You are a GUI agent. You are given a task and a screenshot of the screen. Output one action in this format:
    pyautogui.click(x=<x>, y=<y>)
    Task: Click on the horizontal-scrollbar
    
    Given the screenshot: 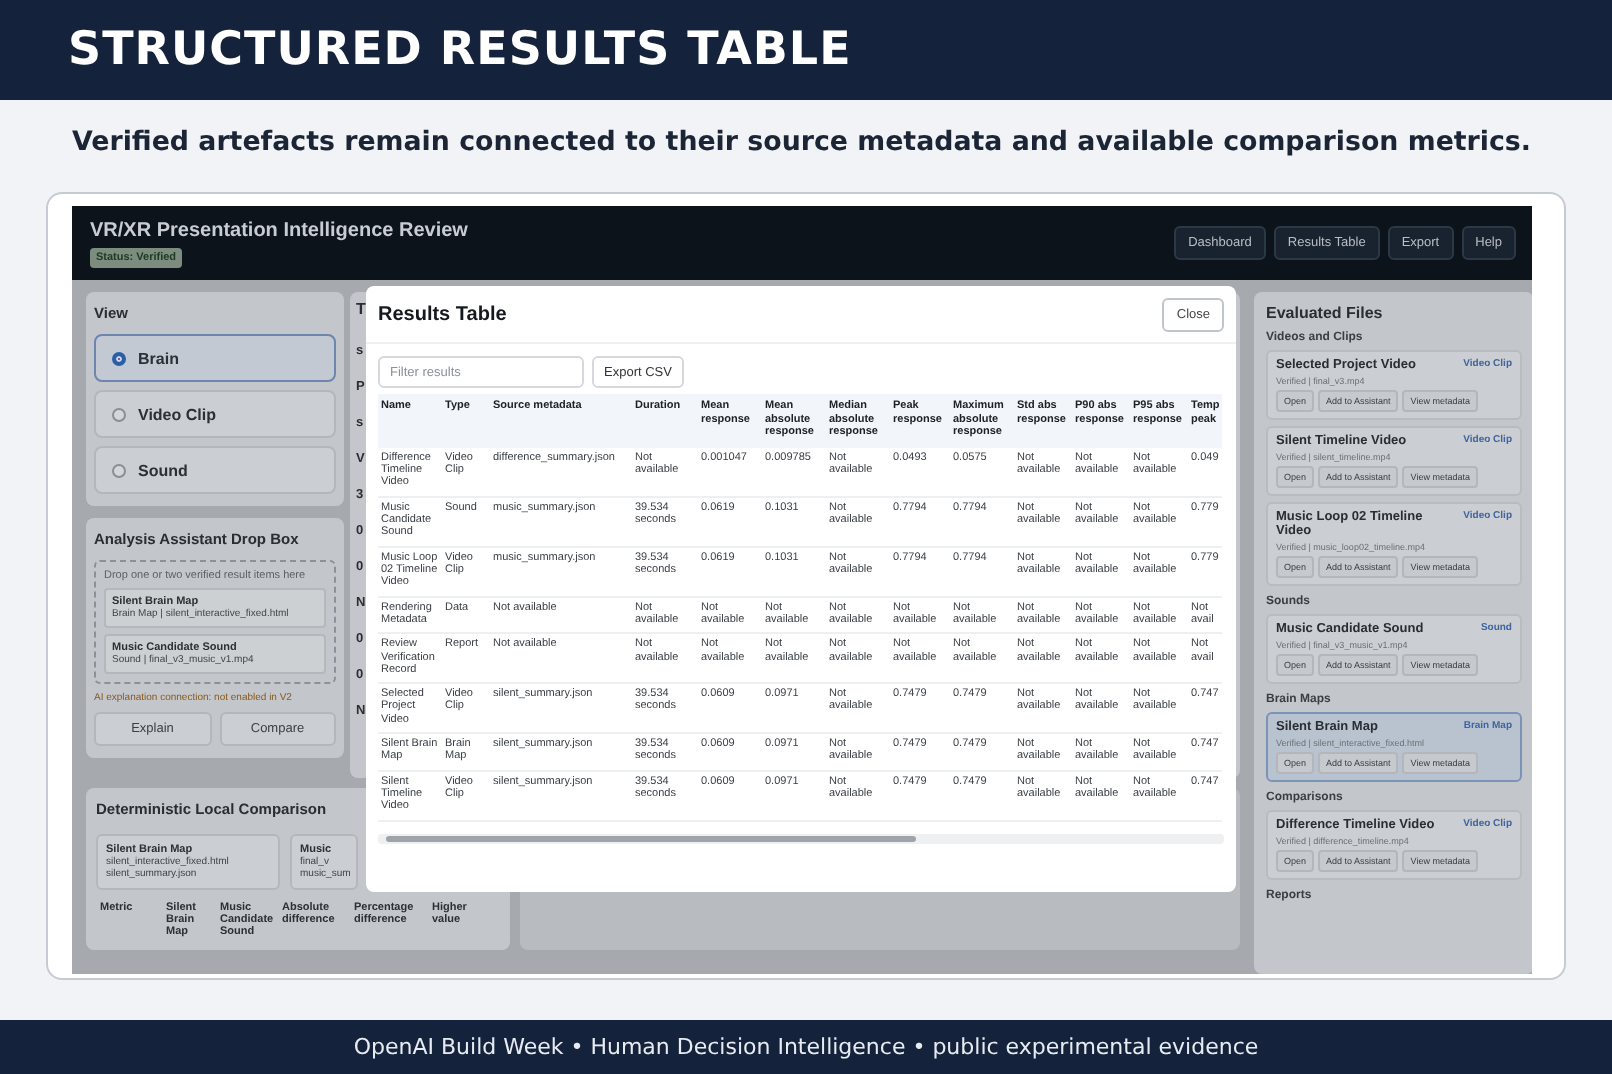 What is the action you would take?
    pyautogui.click(x=801, y=838)
    